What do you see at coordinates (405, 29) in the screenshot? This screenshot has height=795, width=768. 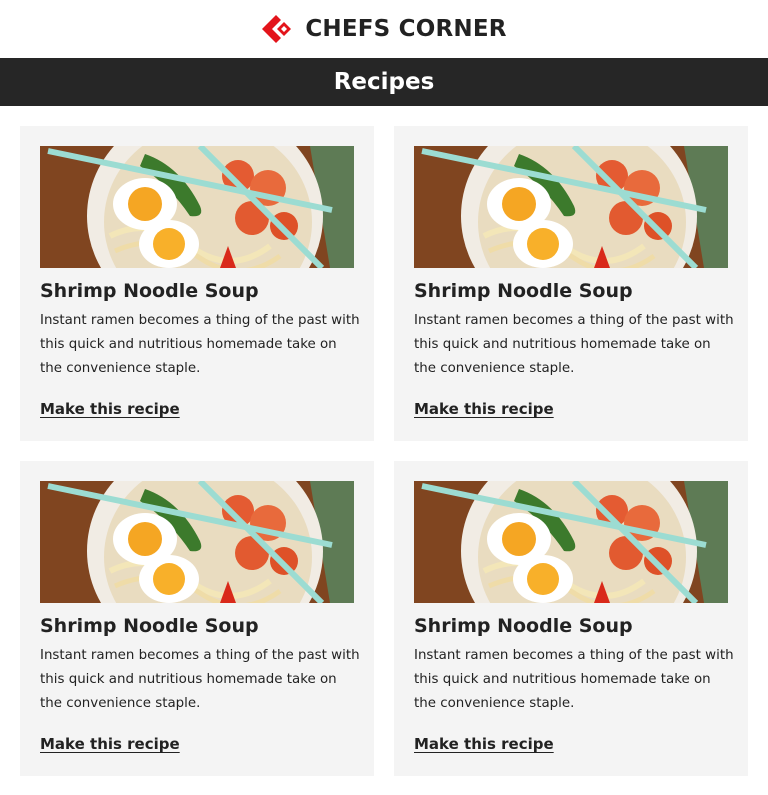 I see `brand-name: CHEFS CORNER` at bounding box center [405, 29].